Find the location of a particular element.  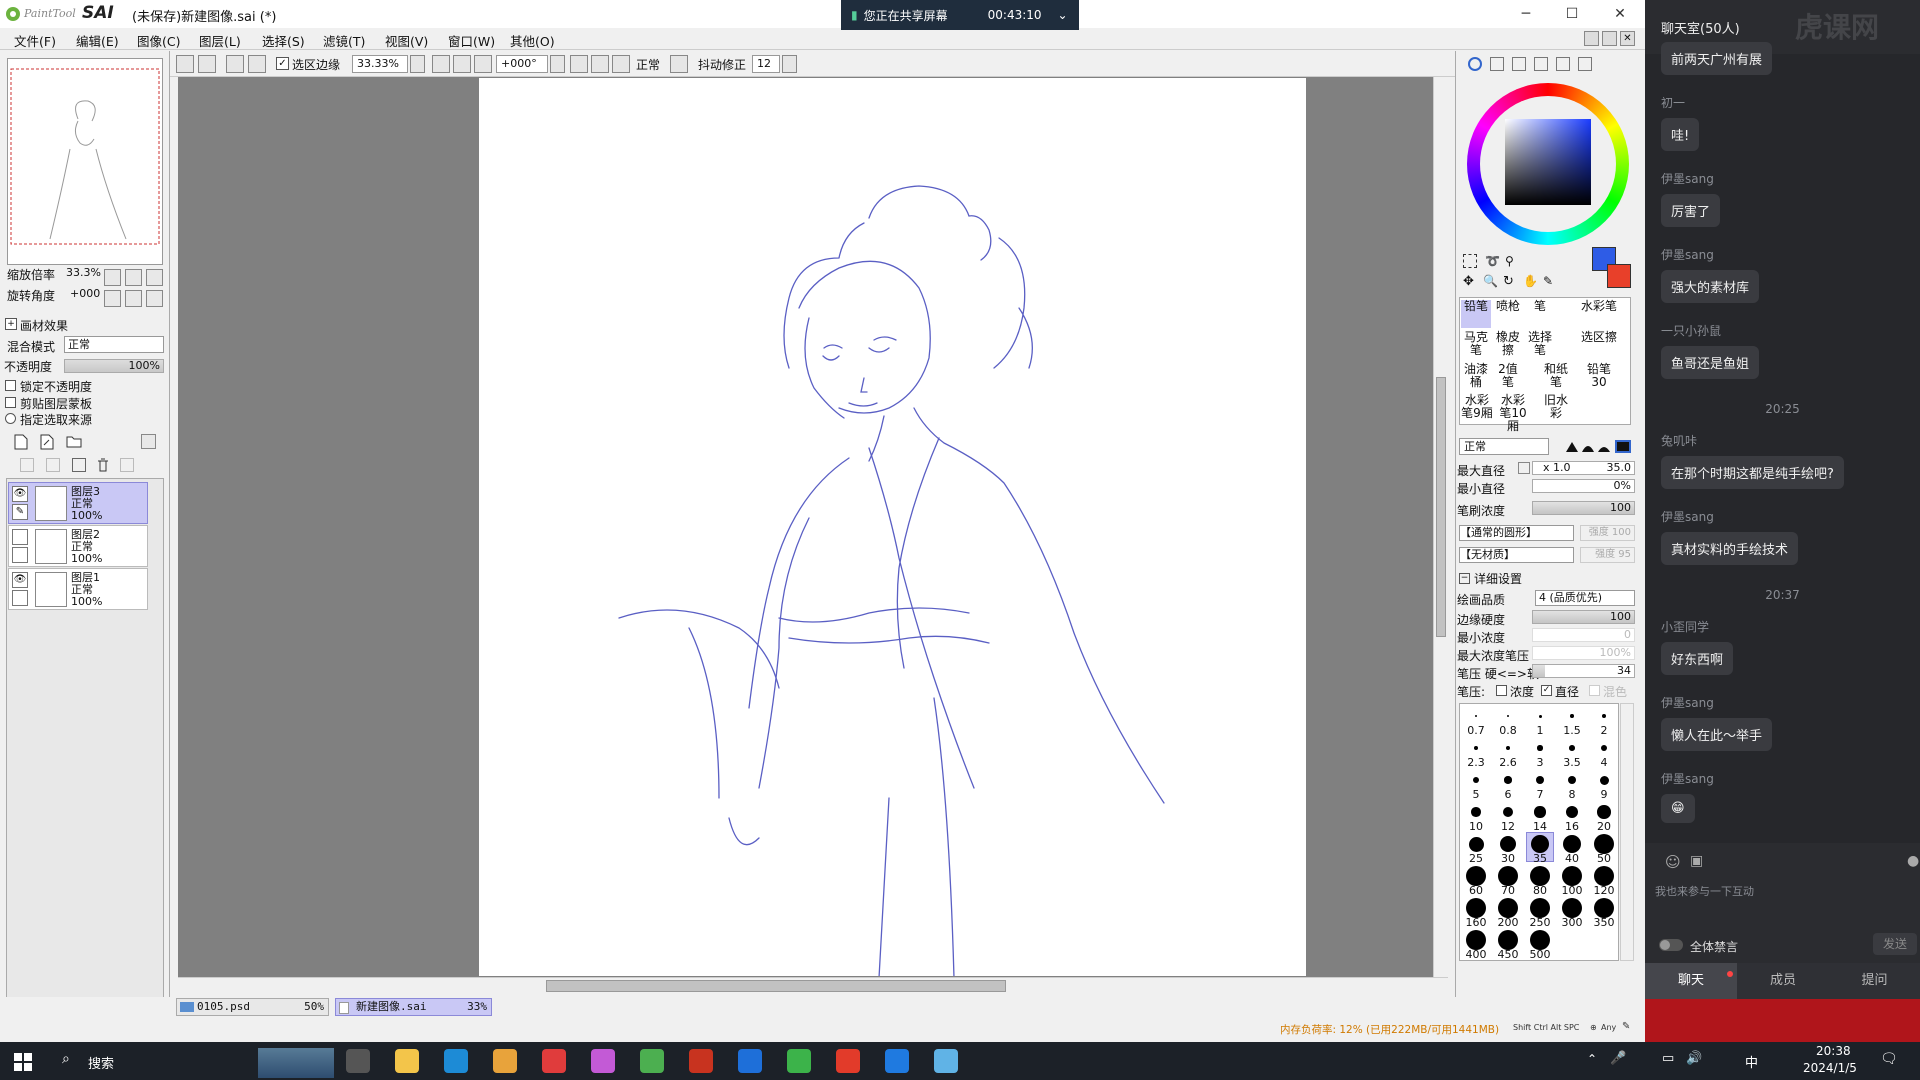

visibility-toggle is located at coordinates (20, 537).